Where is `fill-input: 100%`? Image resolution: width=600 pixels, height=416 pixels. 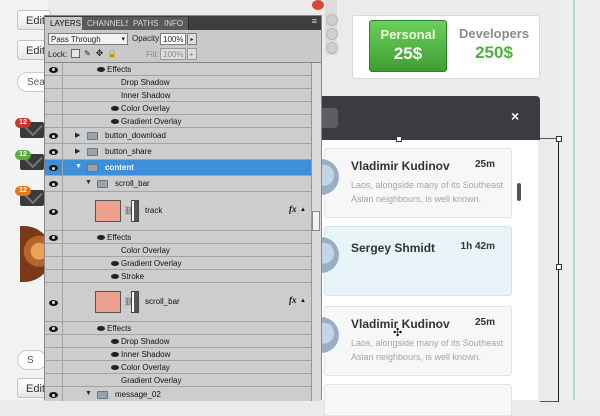
fill-input: 100% is located at coordinates (173, 54).